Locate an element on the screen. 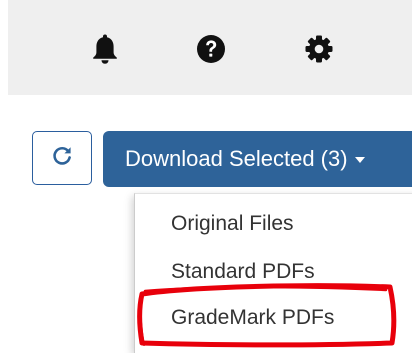 The height and width of the screenshot is (353, 412). menu-item-grademark-pdfs: GradeMark PDFs is located at coordinates (252, 318).